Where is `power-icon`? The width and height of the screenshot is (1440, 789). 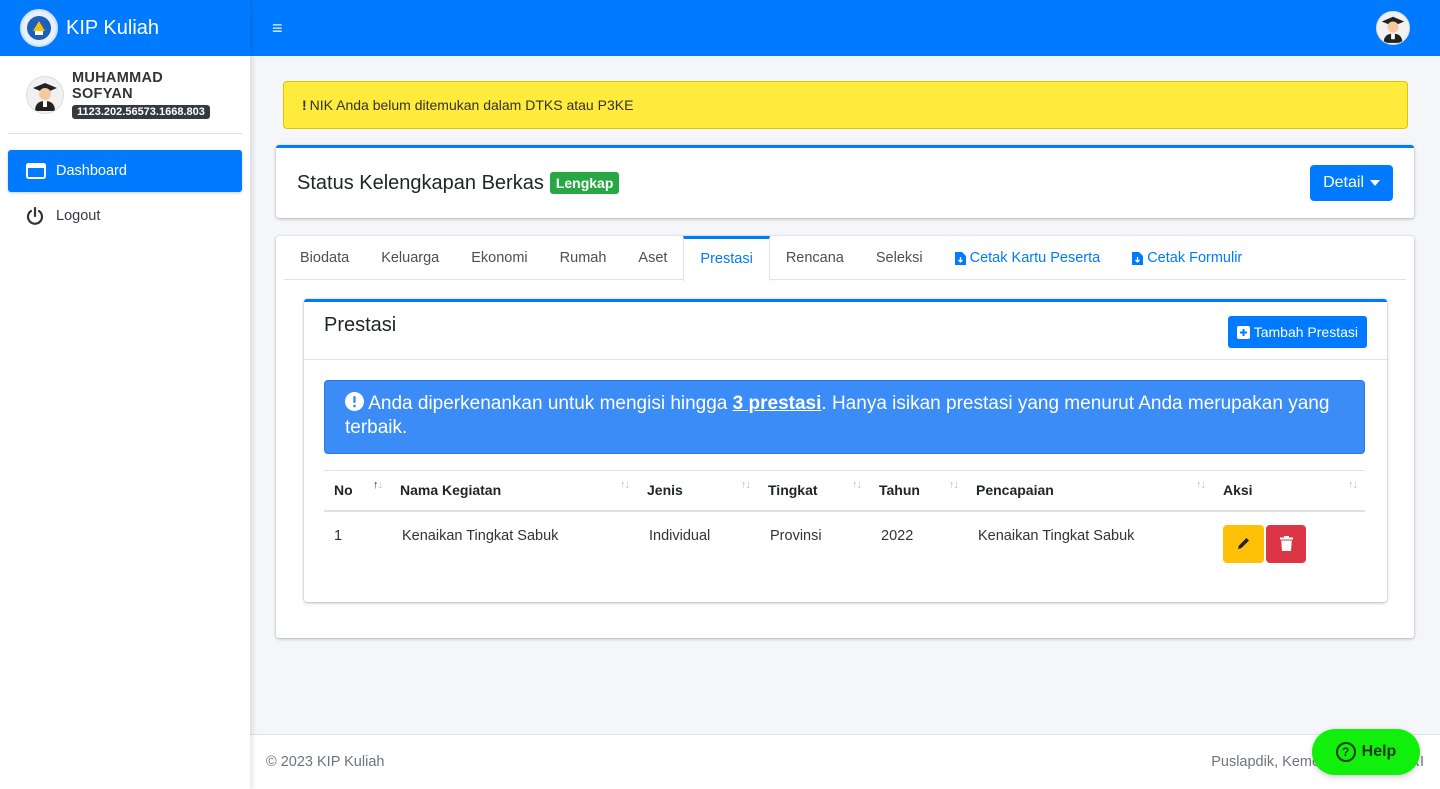 power-icon is located at coordinates (37, 216).